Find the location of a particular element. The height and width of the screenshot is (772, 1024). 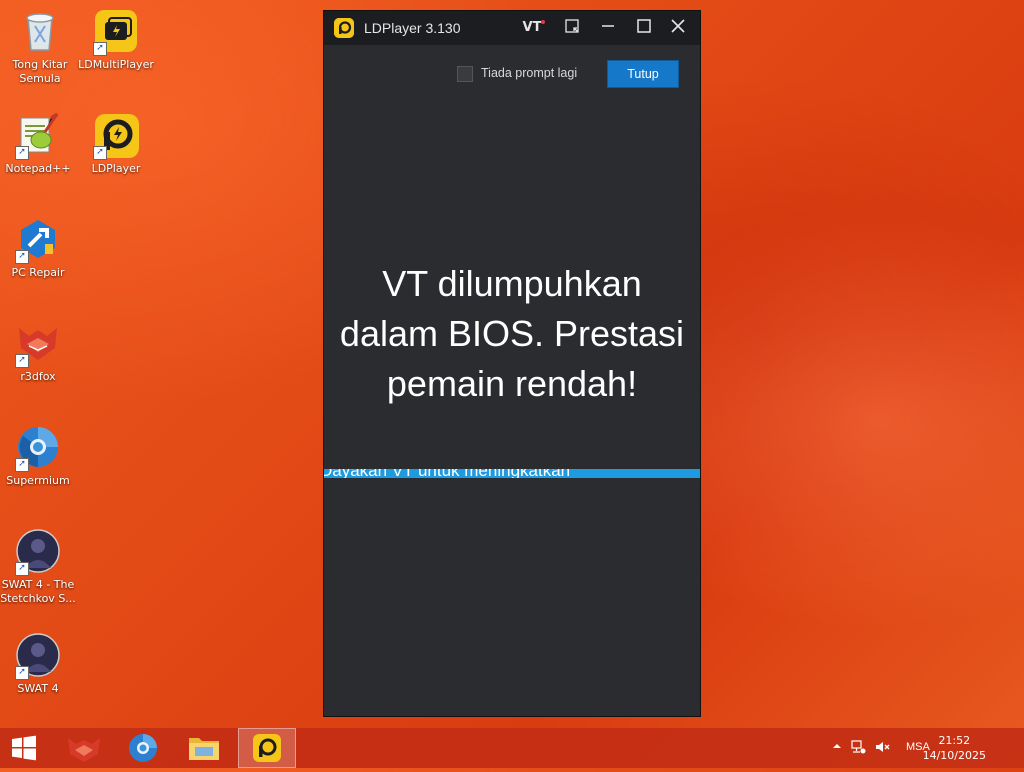

taskbar-ldplayer is located at coordinates (267, 748).